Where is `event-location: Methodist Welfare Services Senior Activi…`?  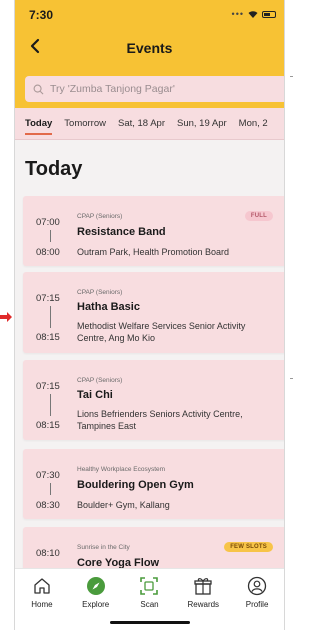 event-location: Methodist Welfare Services Senior Activi… is located at coordinates (161, 332).